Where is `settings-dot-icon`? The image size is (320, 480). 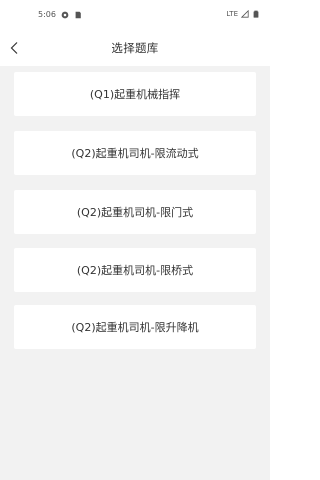
settings-dot-icon is located at coordinates (65, 14).